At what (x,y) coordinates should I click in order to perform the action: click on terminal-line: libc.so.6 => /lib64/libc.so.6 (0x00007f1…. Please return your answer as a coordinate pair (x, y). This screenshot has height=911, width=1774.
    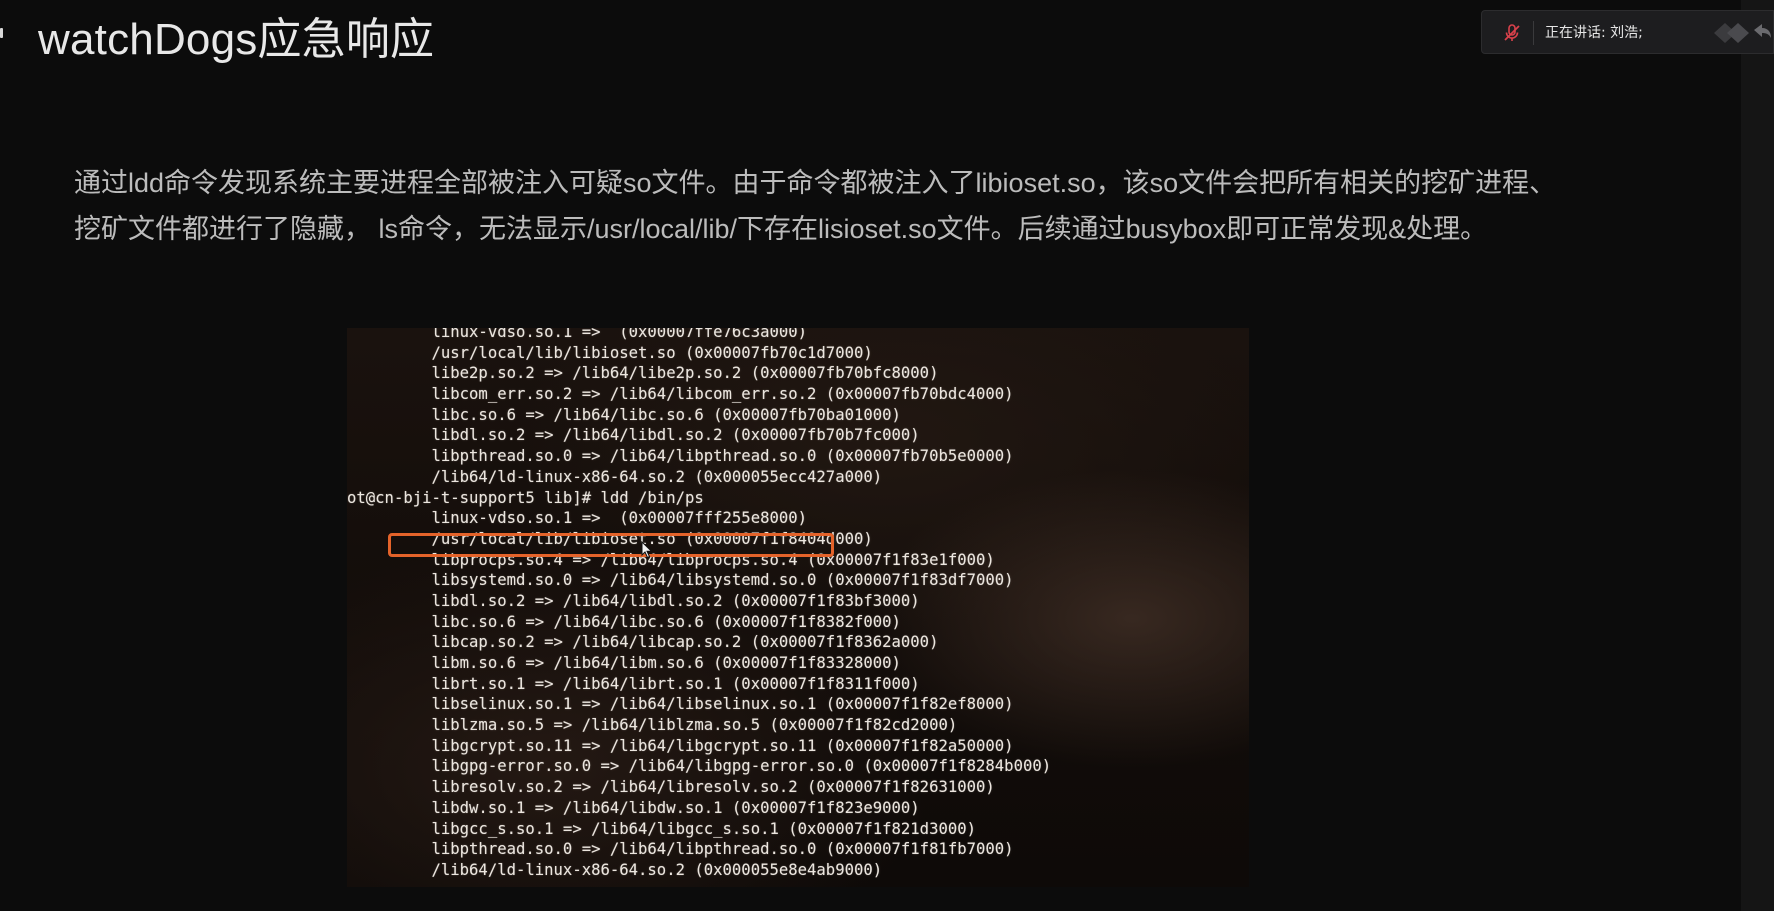
    Looking at the image, I should click on (624, 621).